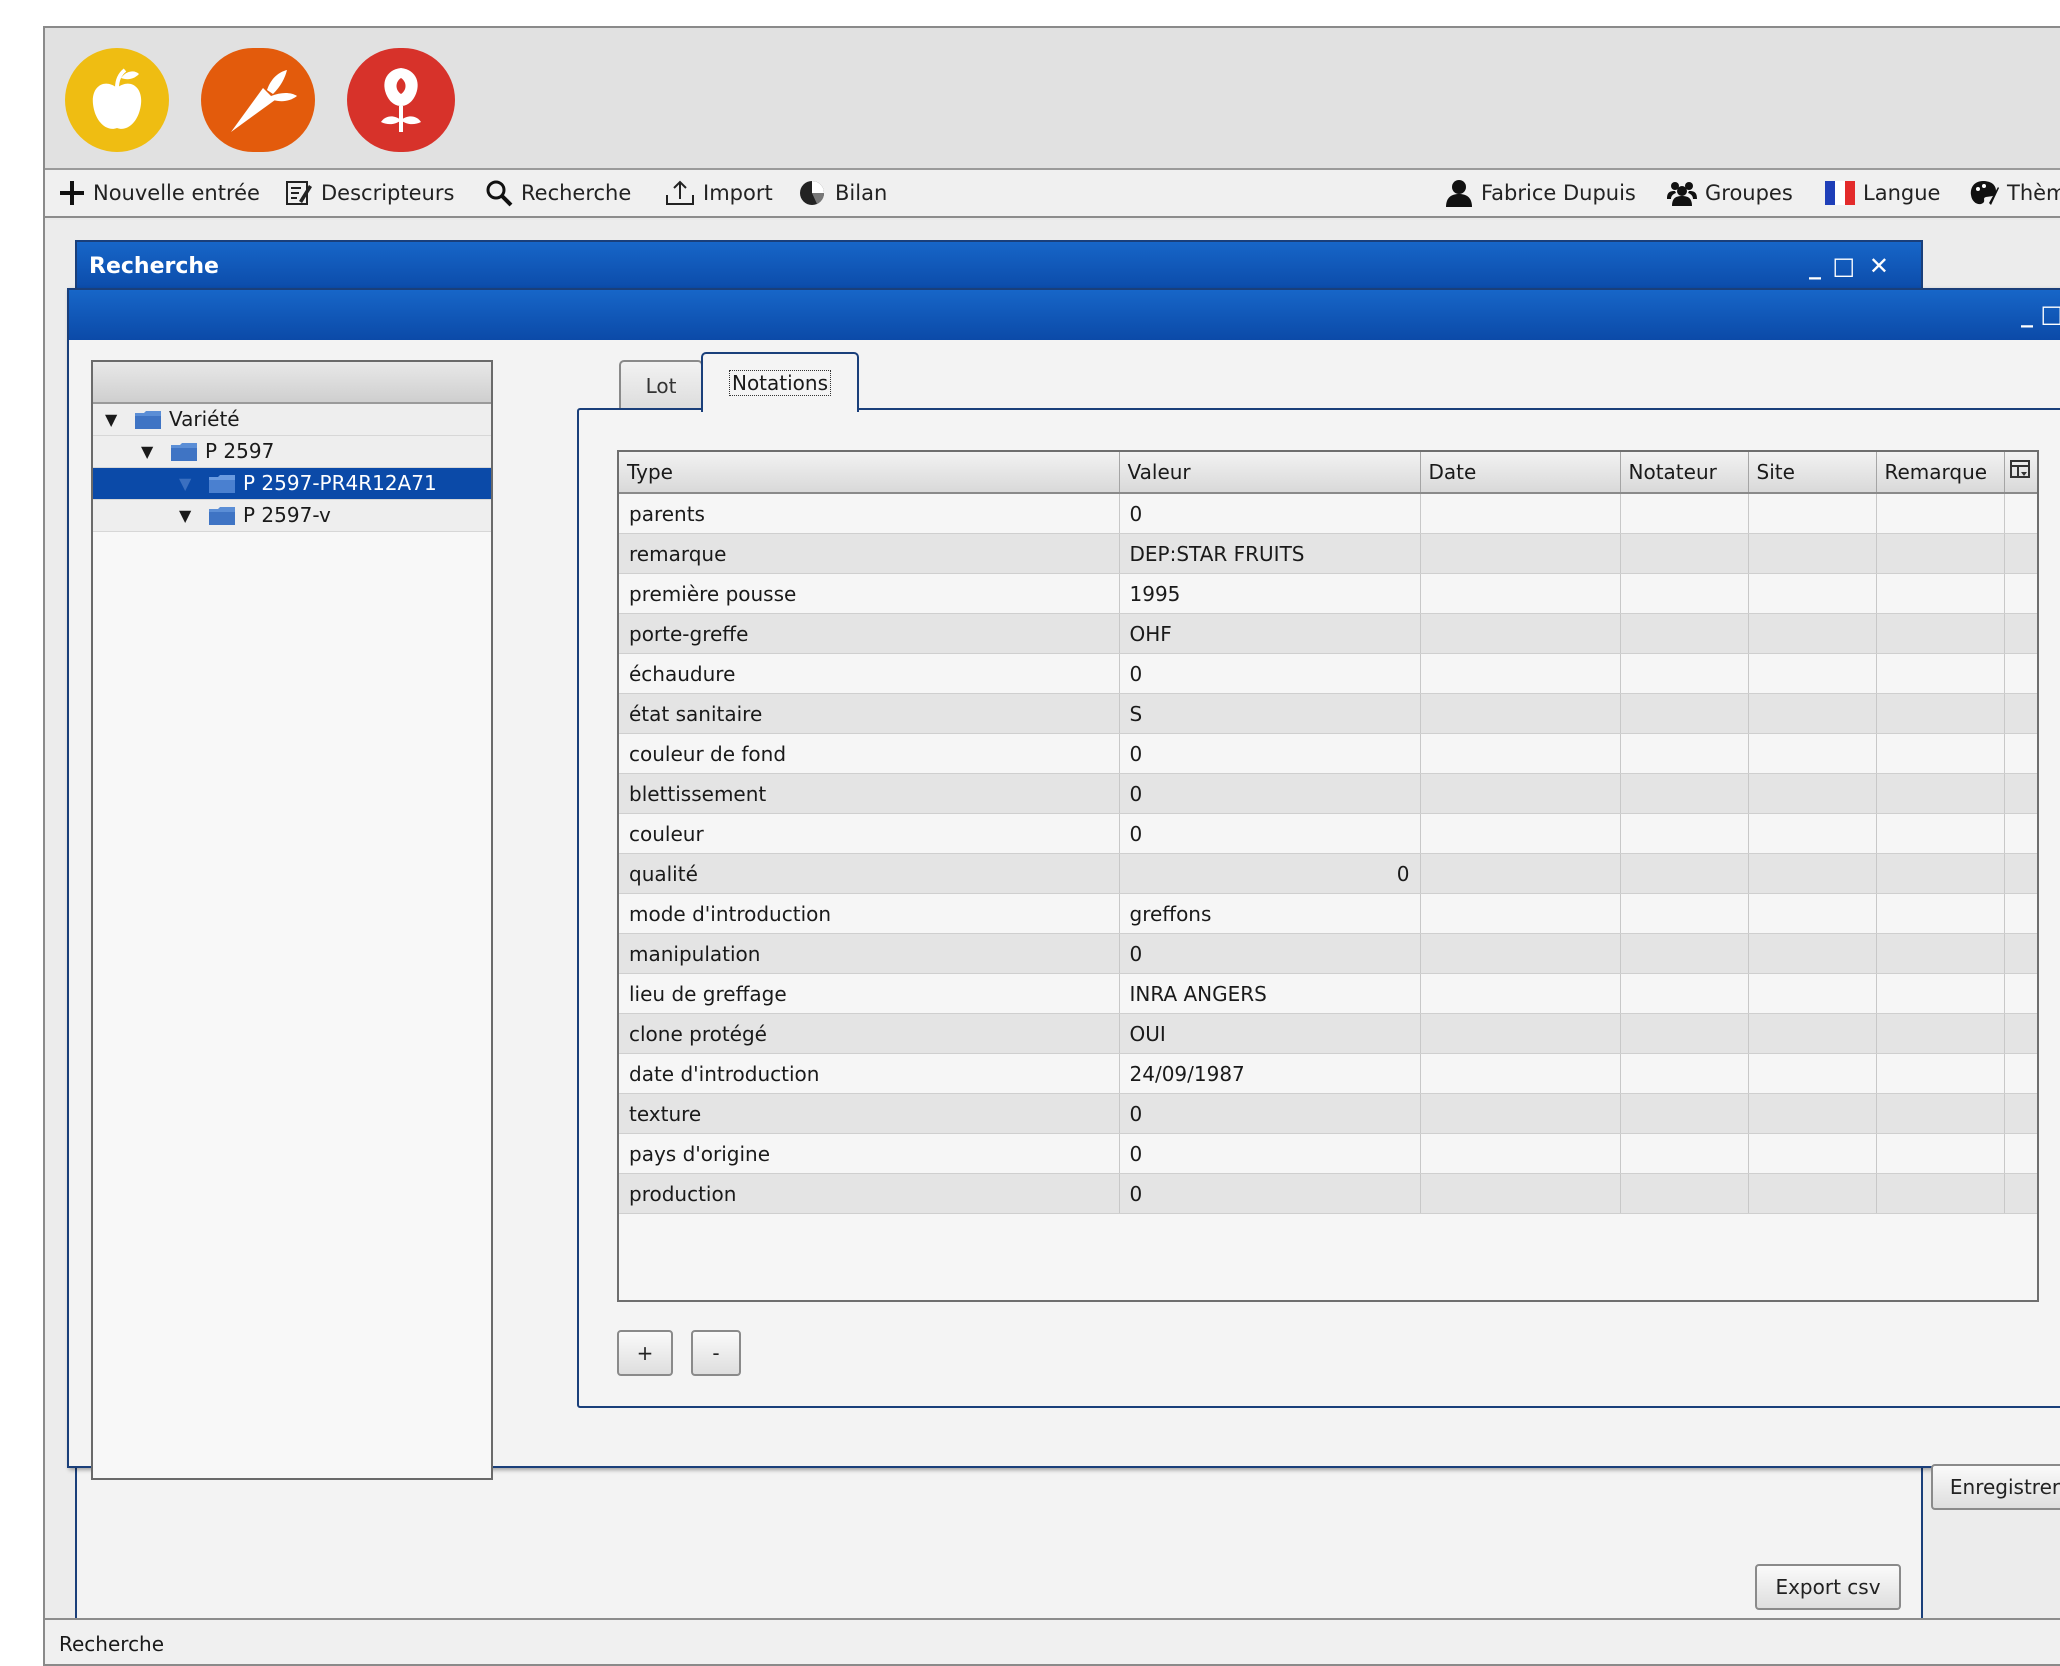 The width and height of the screenshot is (2060, 1666). What do you see at coordinates (117, 100) in the screenshot?
I see `apple-logo` at bounding box center [117, 100].